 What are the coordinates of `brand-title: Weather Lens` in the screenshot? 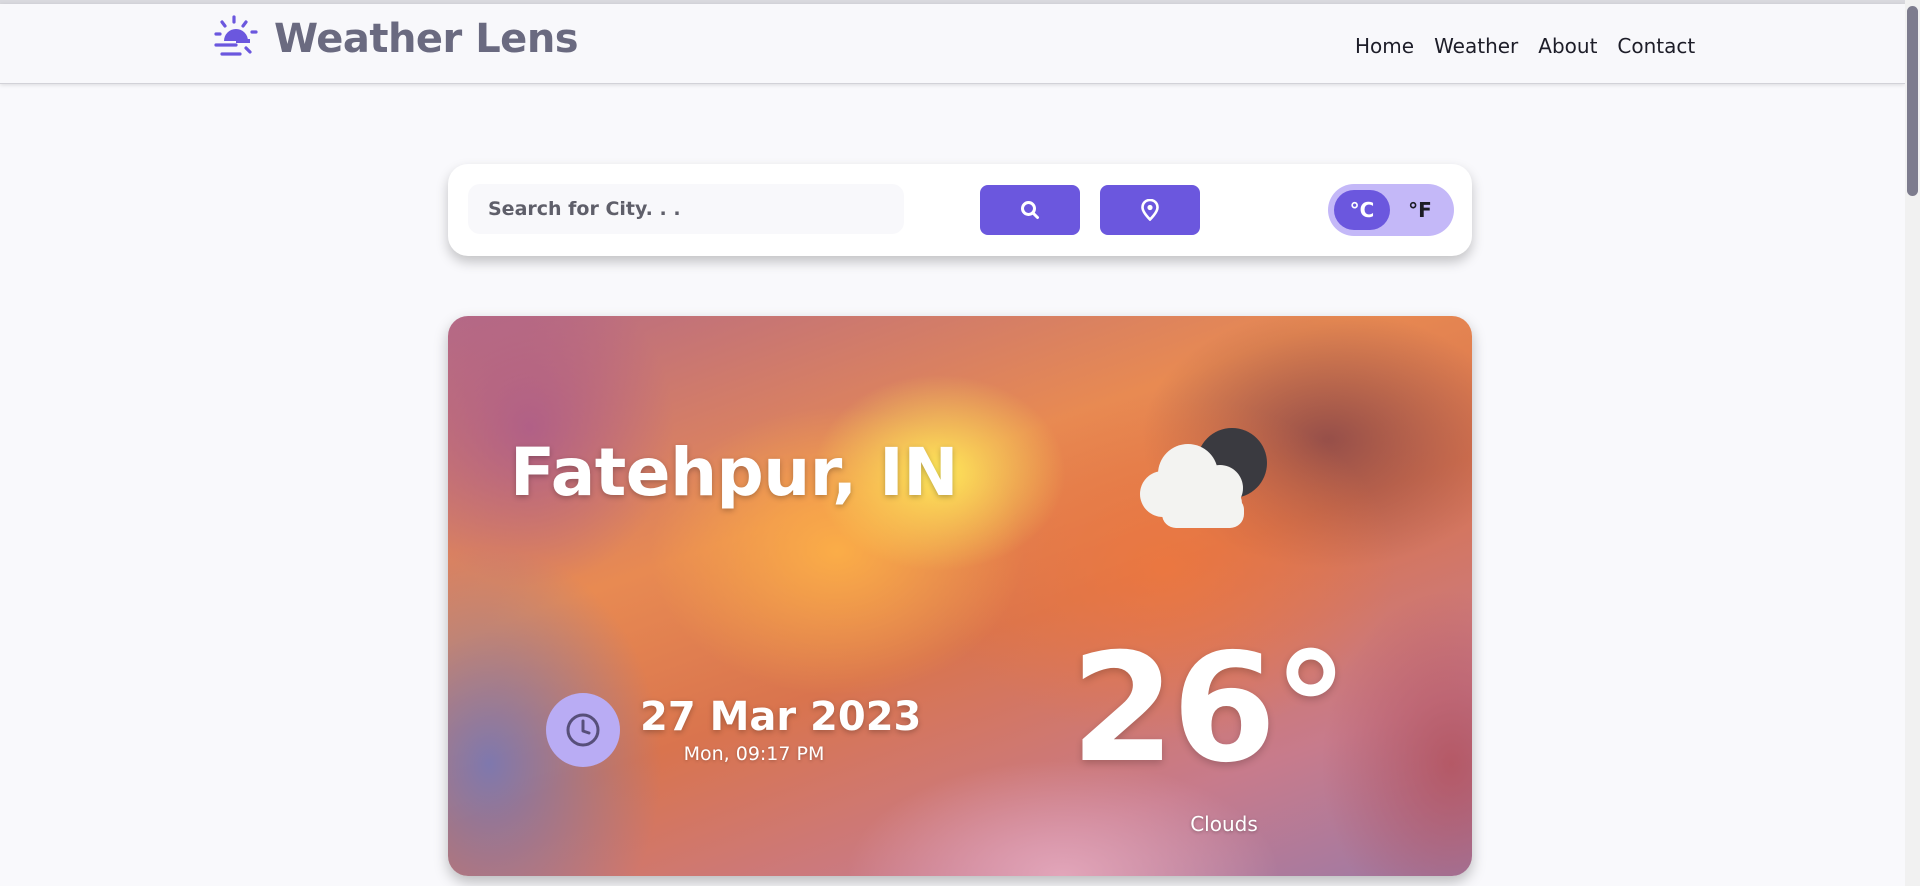 It's located at (426, 39).